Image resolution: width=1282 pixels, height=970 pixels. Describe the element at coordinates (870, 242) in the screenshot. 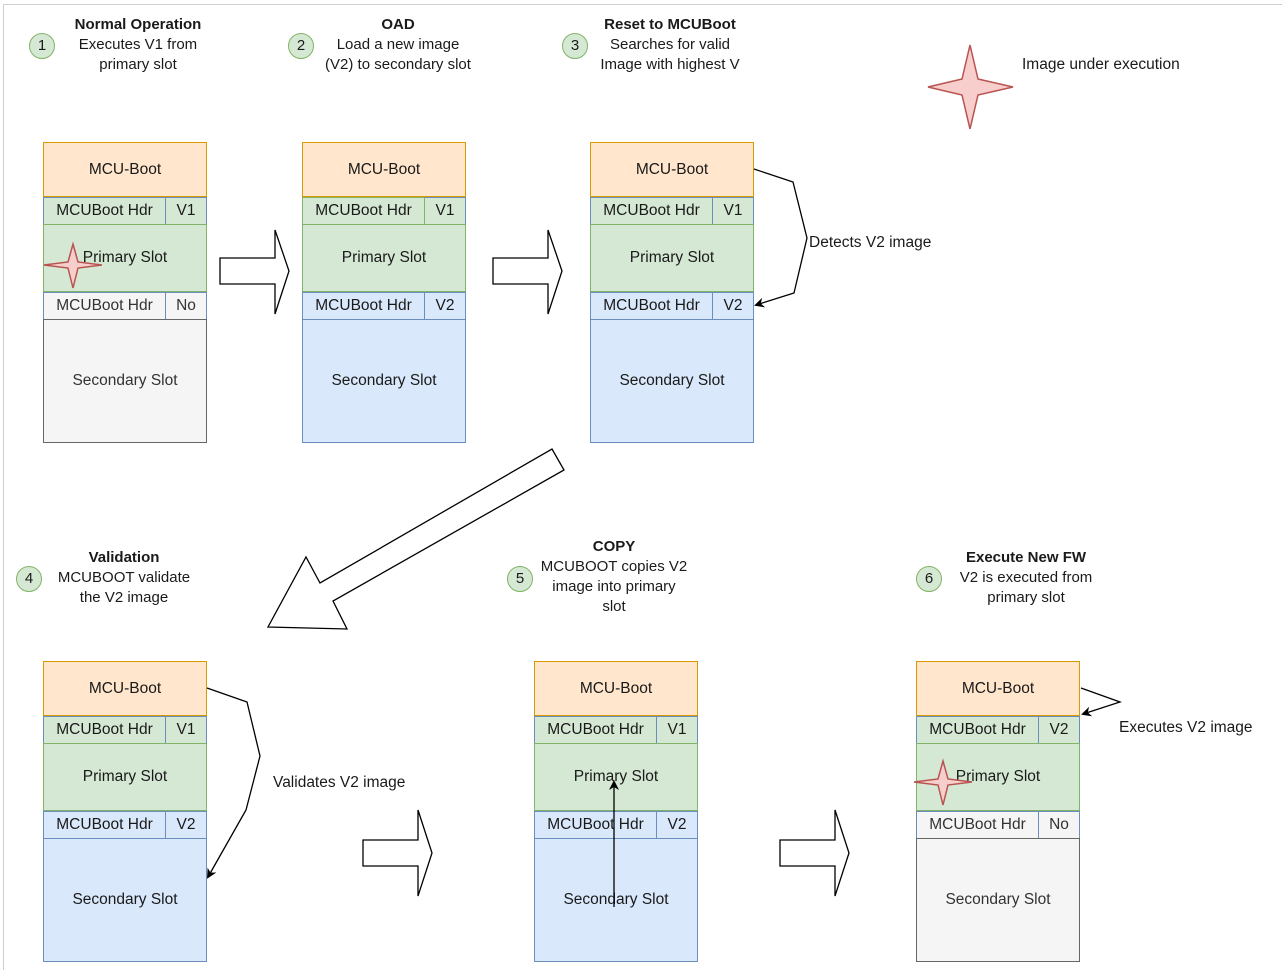

I see `detects-label: Detects V2 image` at that location.